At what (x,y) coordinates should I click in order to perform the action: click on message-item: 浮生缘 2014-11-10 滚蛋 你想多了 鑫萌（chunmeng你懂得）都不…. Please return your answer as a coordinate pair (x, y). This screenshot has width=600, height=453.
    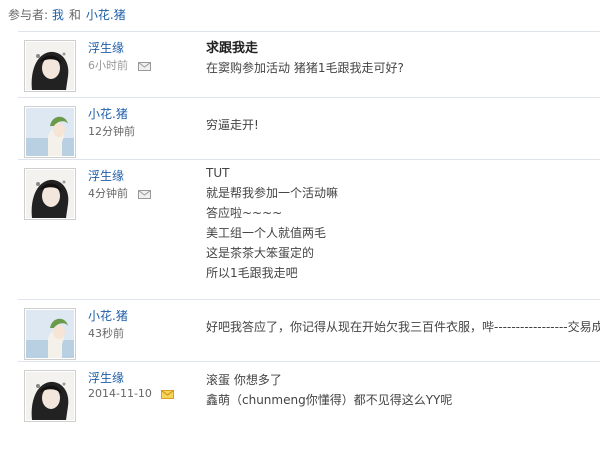
    Looking at the image, I should click on (309, 395).